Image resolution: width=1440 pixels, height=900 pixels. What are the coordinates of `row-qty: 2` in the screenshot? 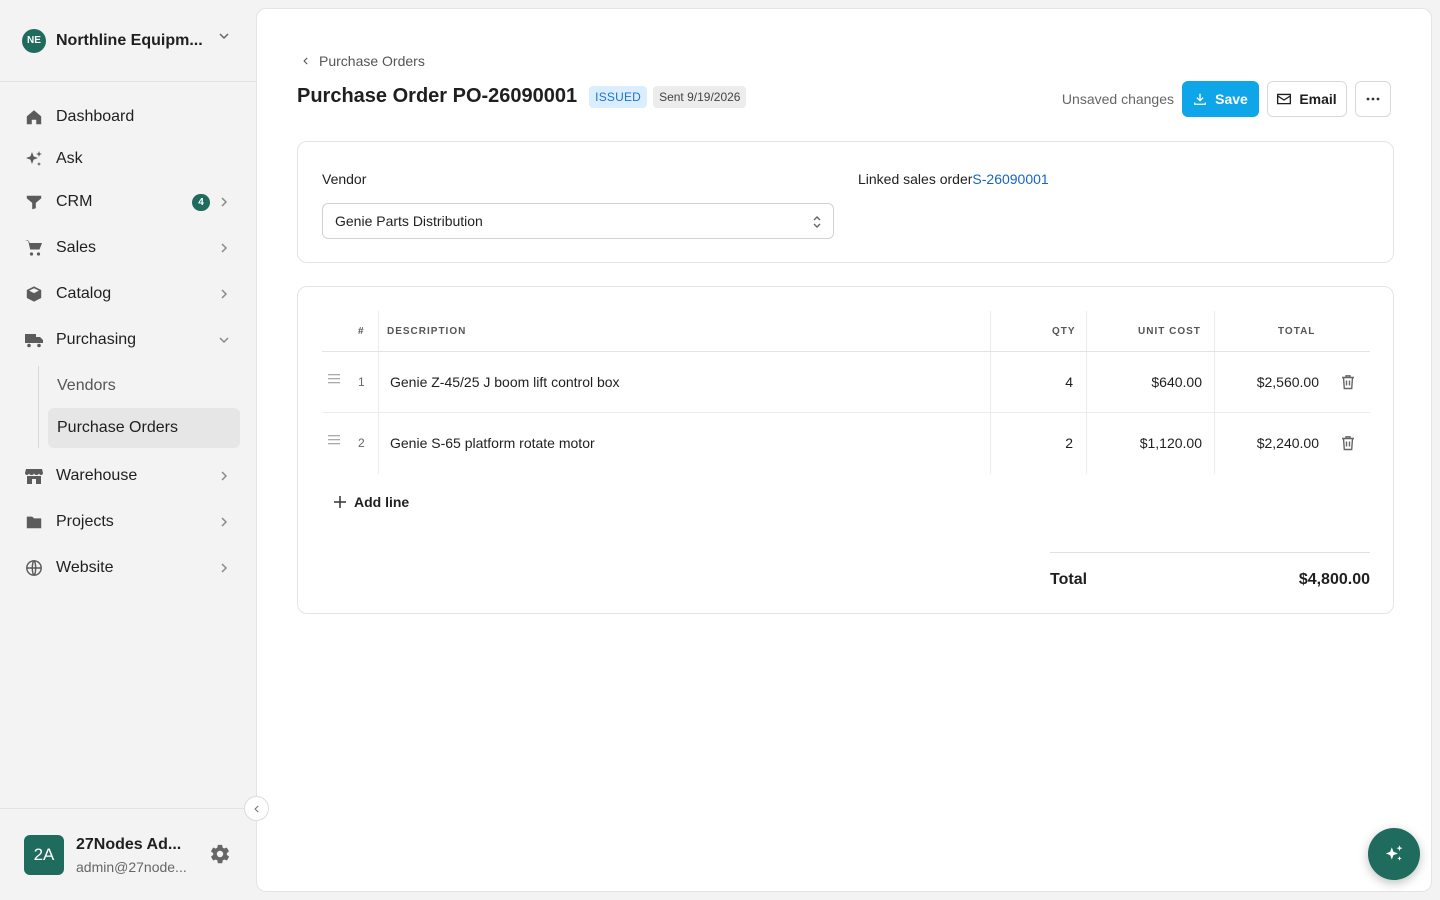 It's located at (1069, 443).